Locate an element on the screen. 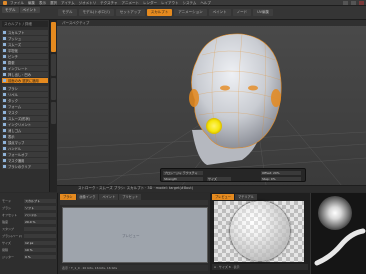  menu-item: アイテム is located at coordinates (68, 3).